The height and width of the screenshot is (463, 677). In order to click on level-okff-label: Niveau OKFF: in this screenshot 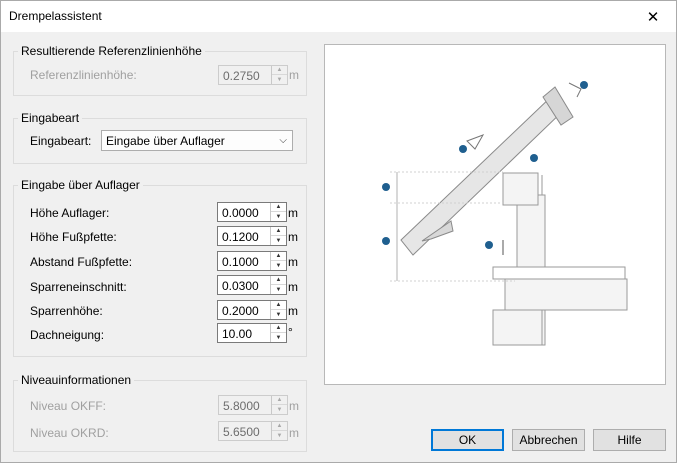, I will do `click(68, 406)`.